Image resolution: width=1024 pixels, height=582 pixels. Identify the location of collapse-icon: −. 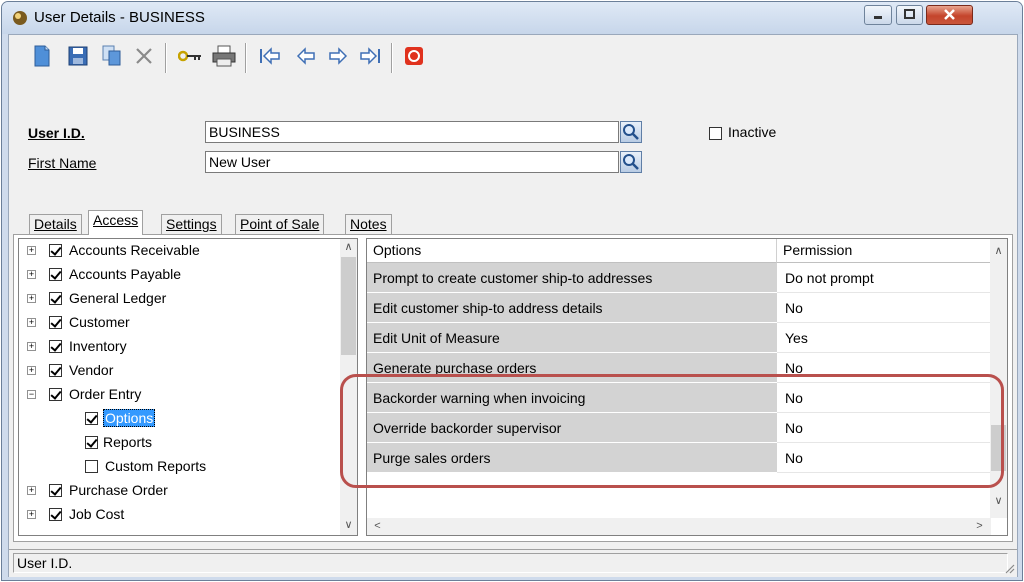
(31, 394).